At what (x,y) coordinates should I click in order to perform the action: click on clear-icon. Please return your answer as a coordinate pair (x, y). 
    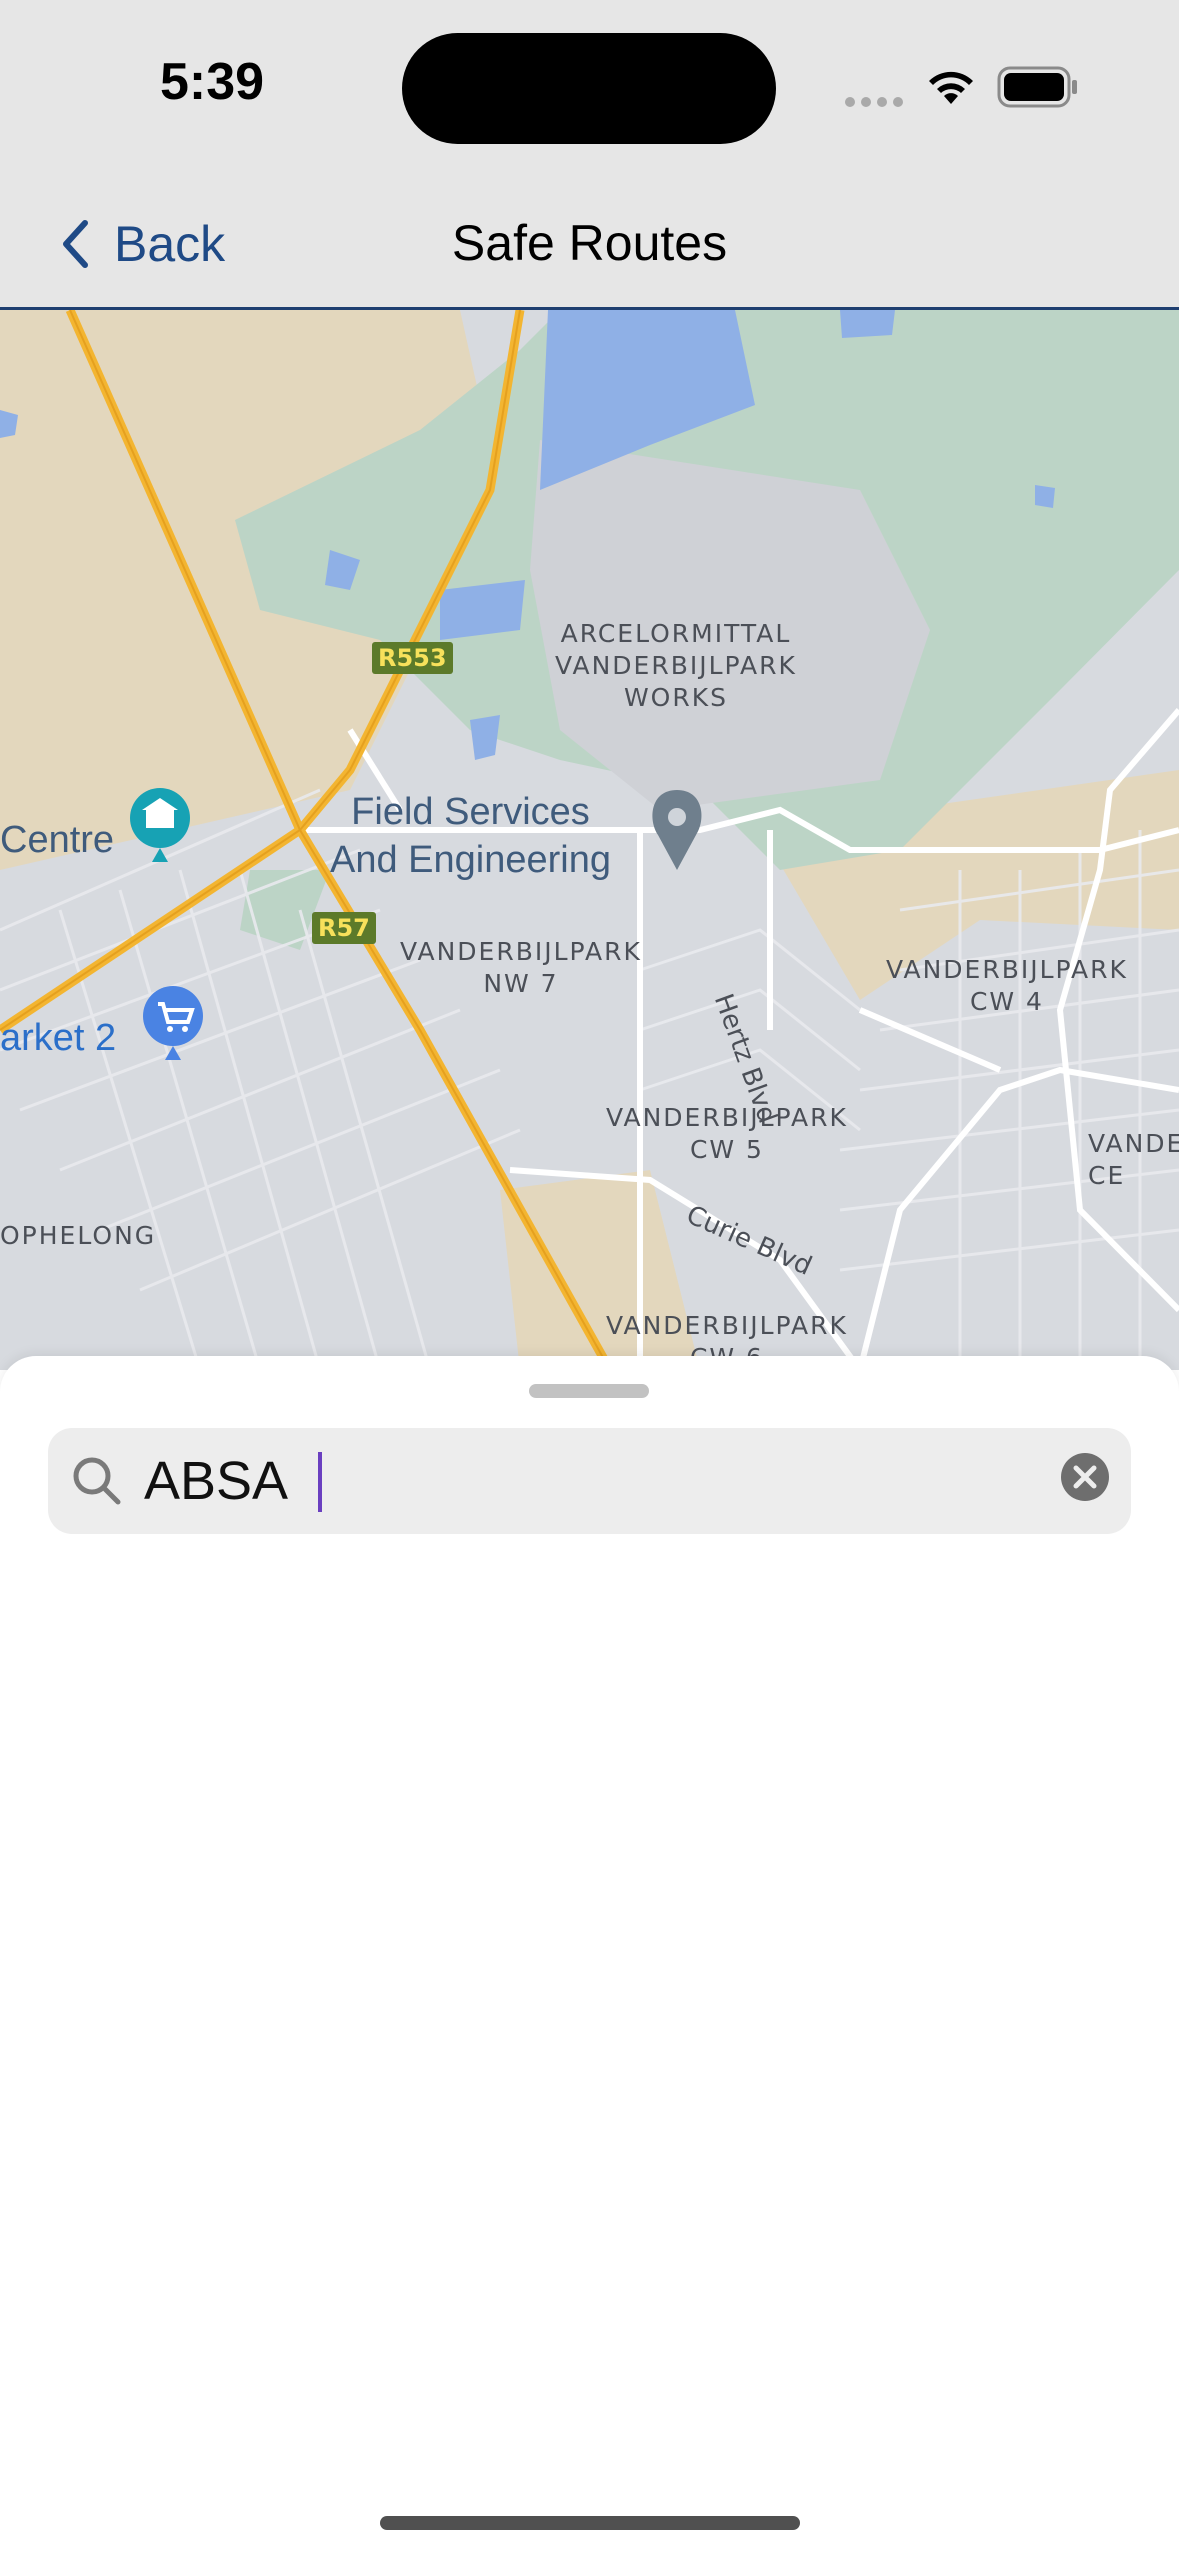
    Looking at the image, I should click on (1085, 1477).